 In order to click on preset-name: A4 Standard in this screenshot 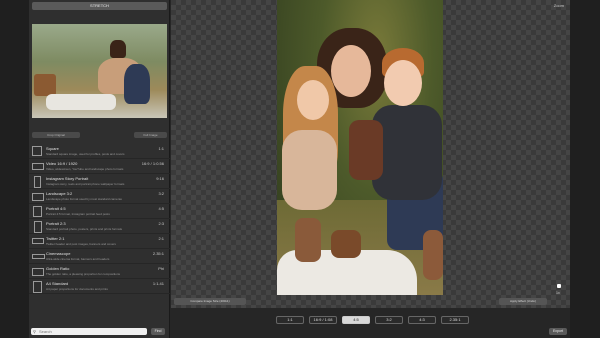, I will do `click(57, 283)`.